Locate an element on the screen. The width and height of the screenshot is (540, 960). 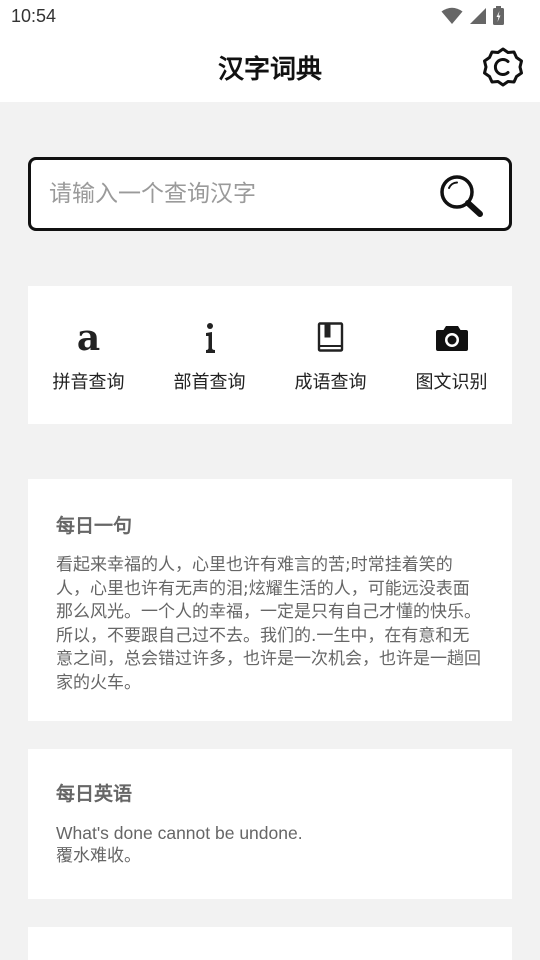
idiom-lookup-button: 成语查询 is located at coordinates (330, 355).